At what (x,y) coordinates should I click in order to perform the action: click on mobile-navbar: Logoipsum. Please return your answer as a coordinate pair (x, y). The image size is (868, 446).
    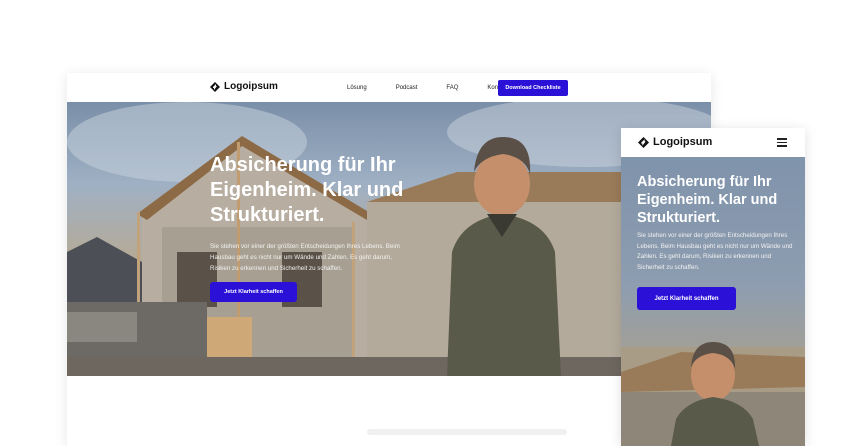
    Looking at the image, I should click on (713, 142).